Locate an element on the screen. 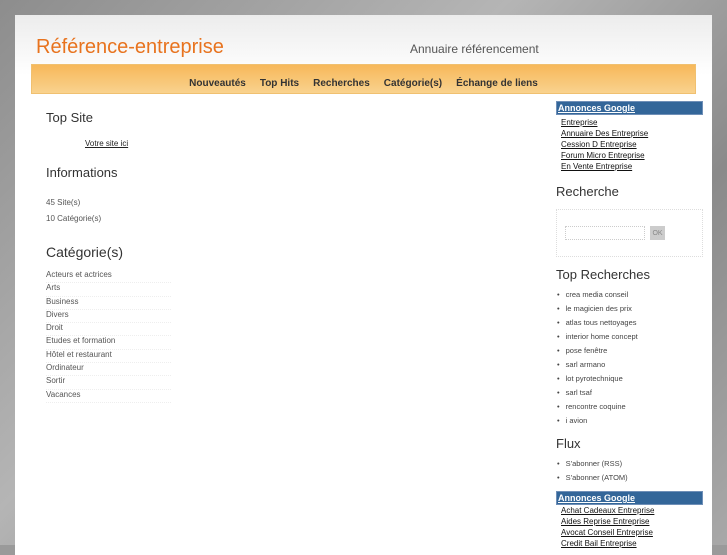 This screenshot has width=727, height=555. category-link: Divers is located at coordinates (108, 317).